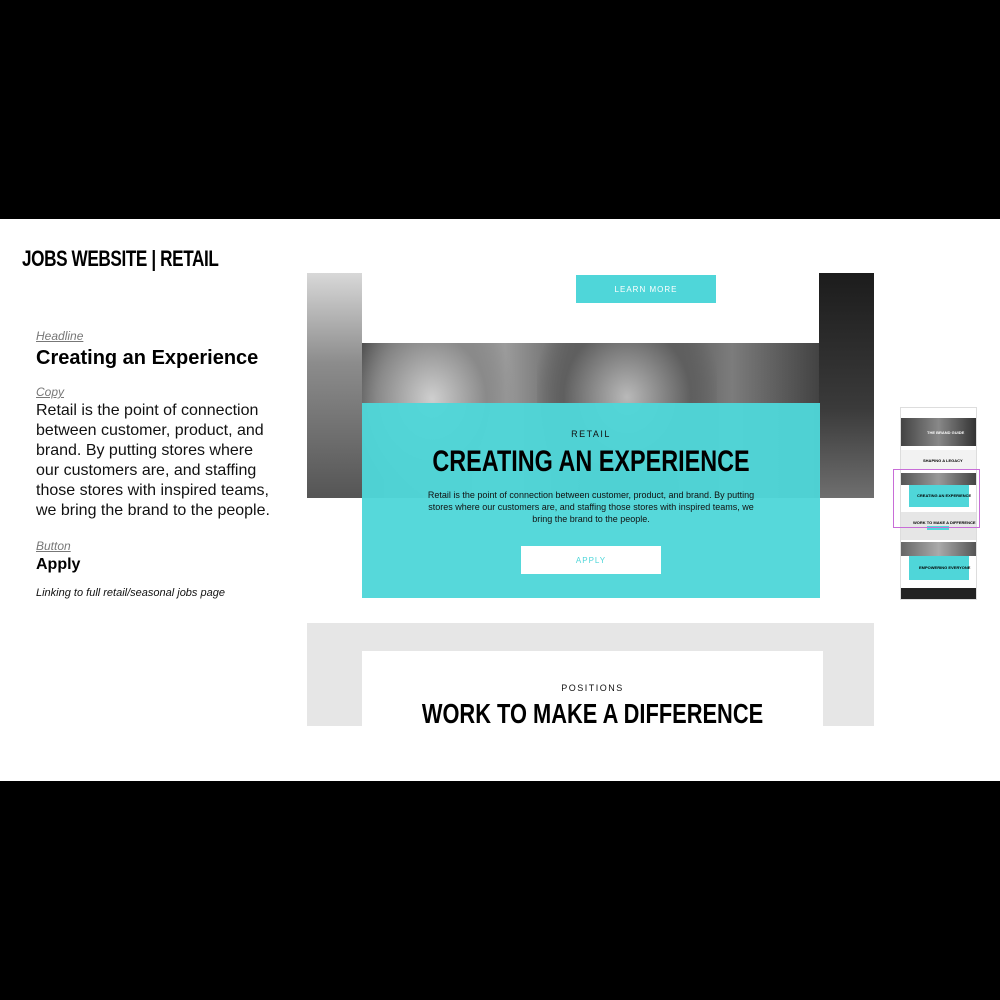 Image resolution: width=1000 pixels, height=1000 pixels. What do you see at coordinates (591, 560) in the screenshot?
I see `apply-button: APPLY` at bounding box center [591, 560].